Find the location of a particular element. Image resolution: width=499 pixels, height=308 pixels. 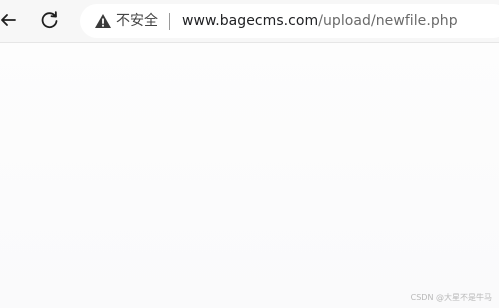

url-host: www.bagecms.com is located at coordinates (250, 21).